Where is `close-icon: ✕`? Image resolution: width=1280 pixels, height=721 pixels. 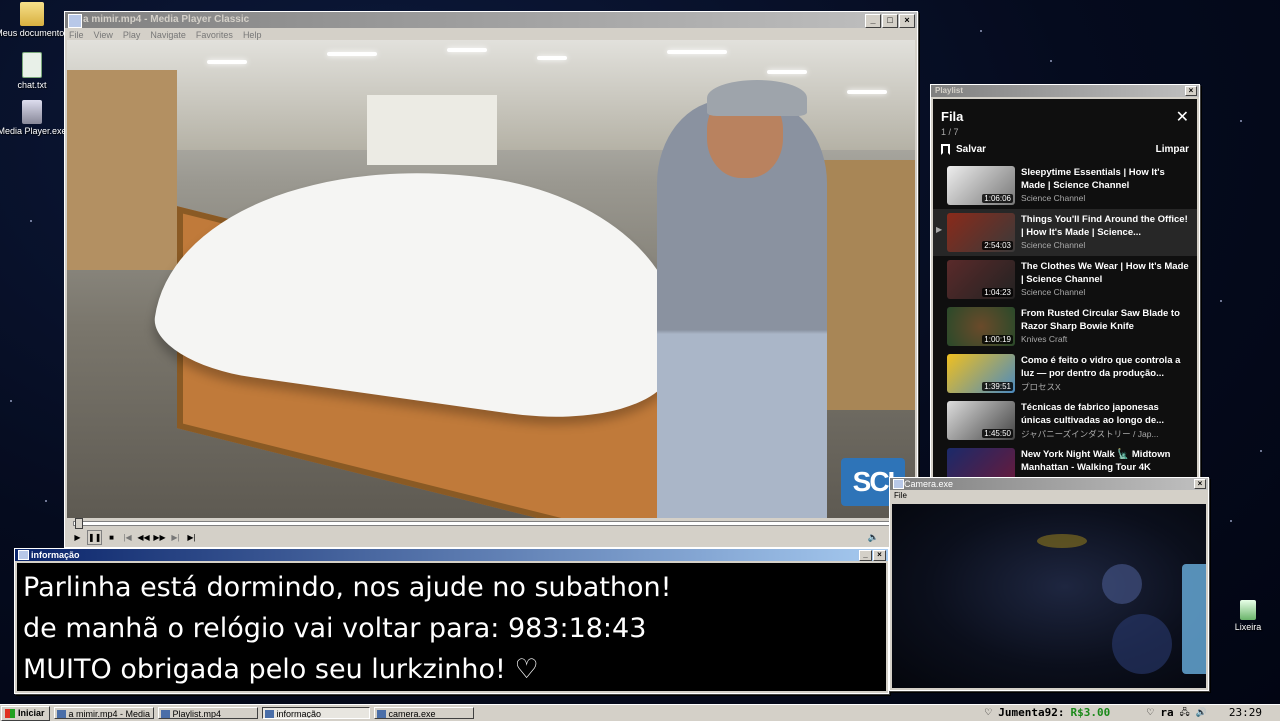
close-icon: ✕ is located at coordinates (1182, 117).